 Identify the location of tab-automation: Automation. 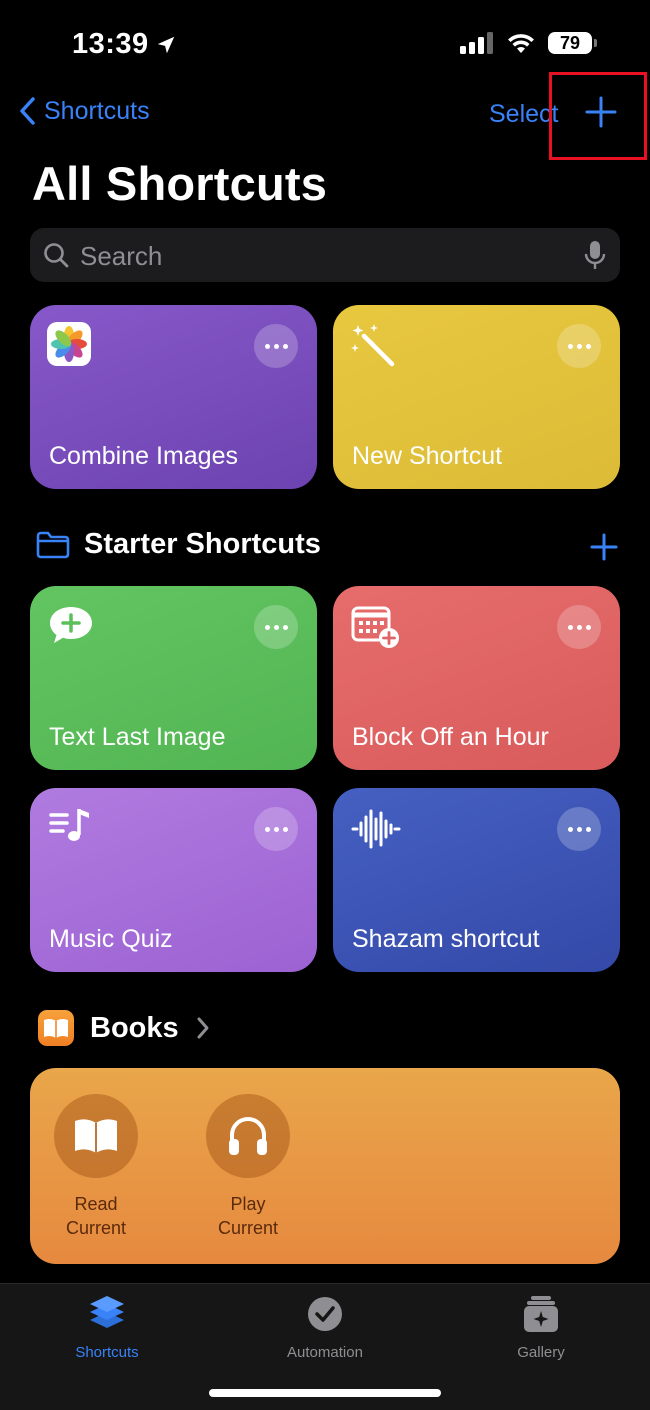
(325, 1327).